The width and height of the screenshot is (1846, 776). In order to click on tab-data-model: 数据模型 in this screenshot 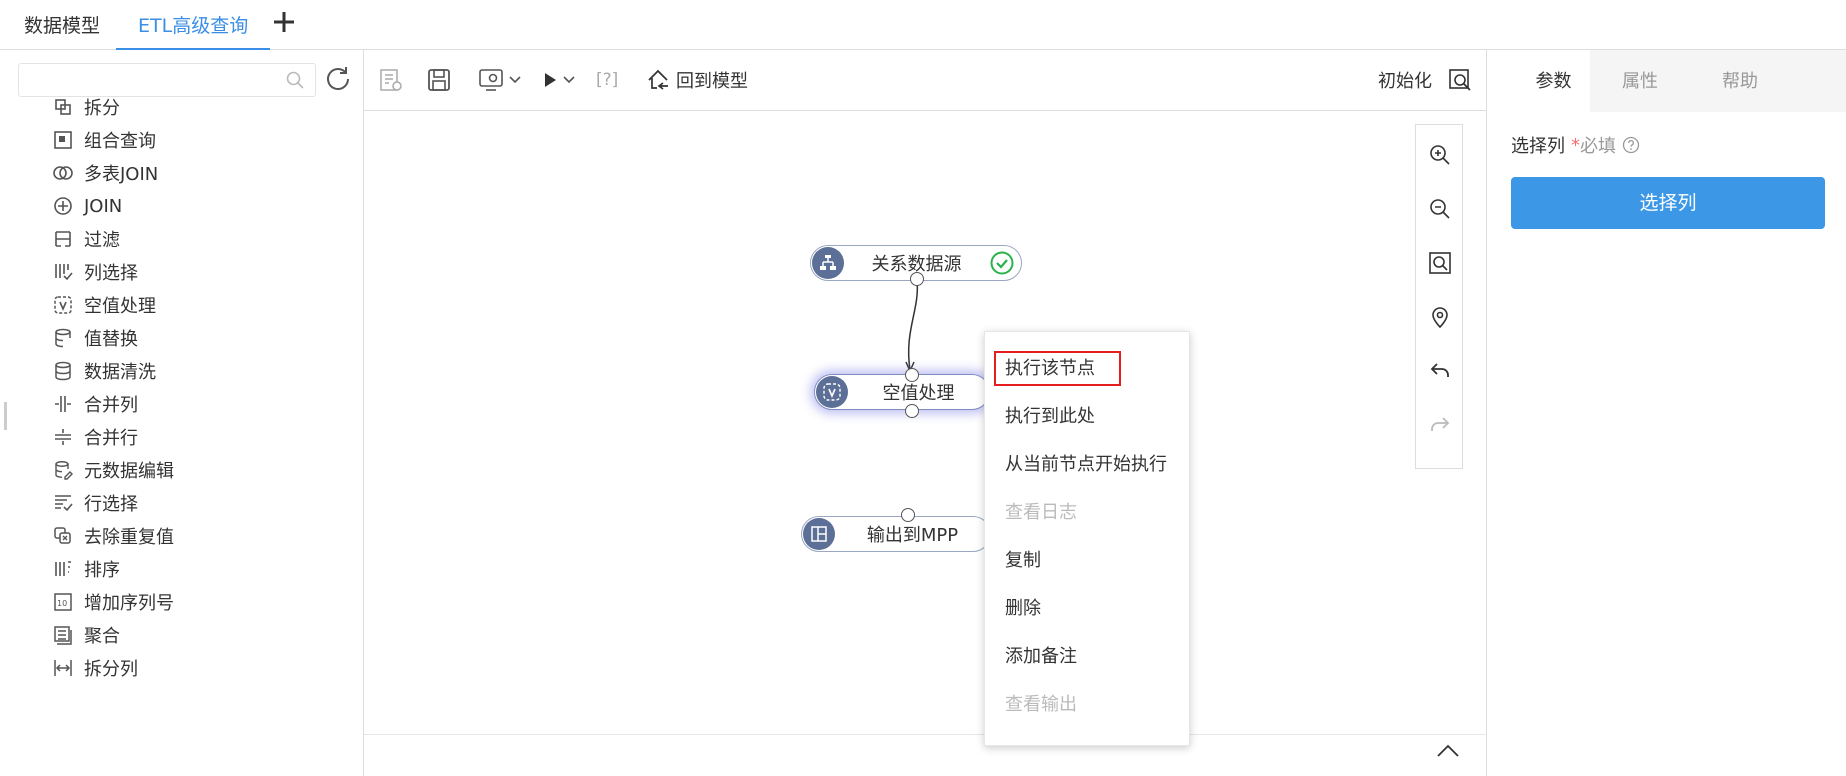, I will do `click(62, 25)`.